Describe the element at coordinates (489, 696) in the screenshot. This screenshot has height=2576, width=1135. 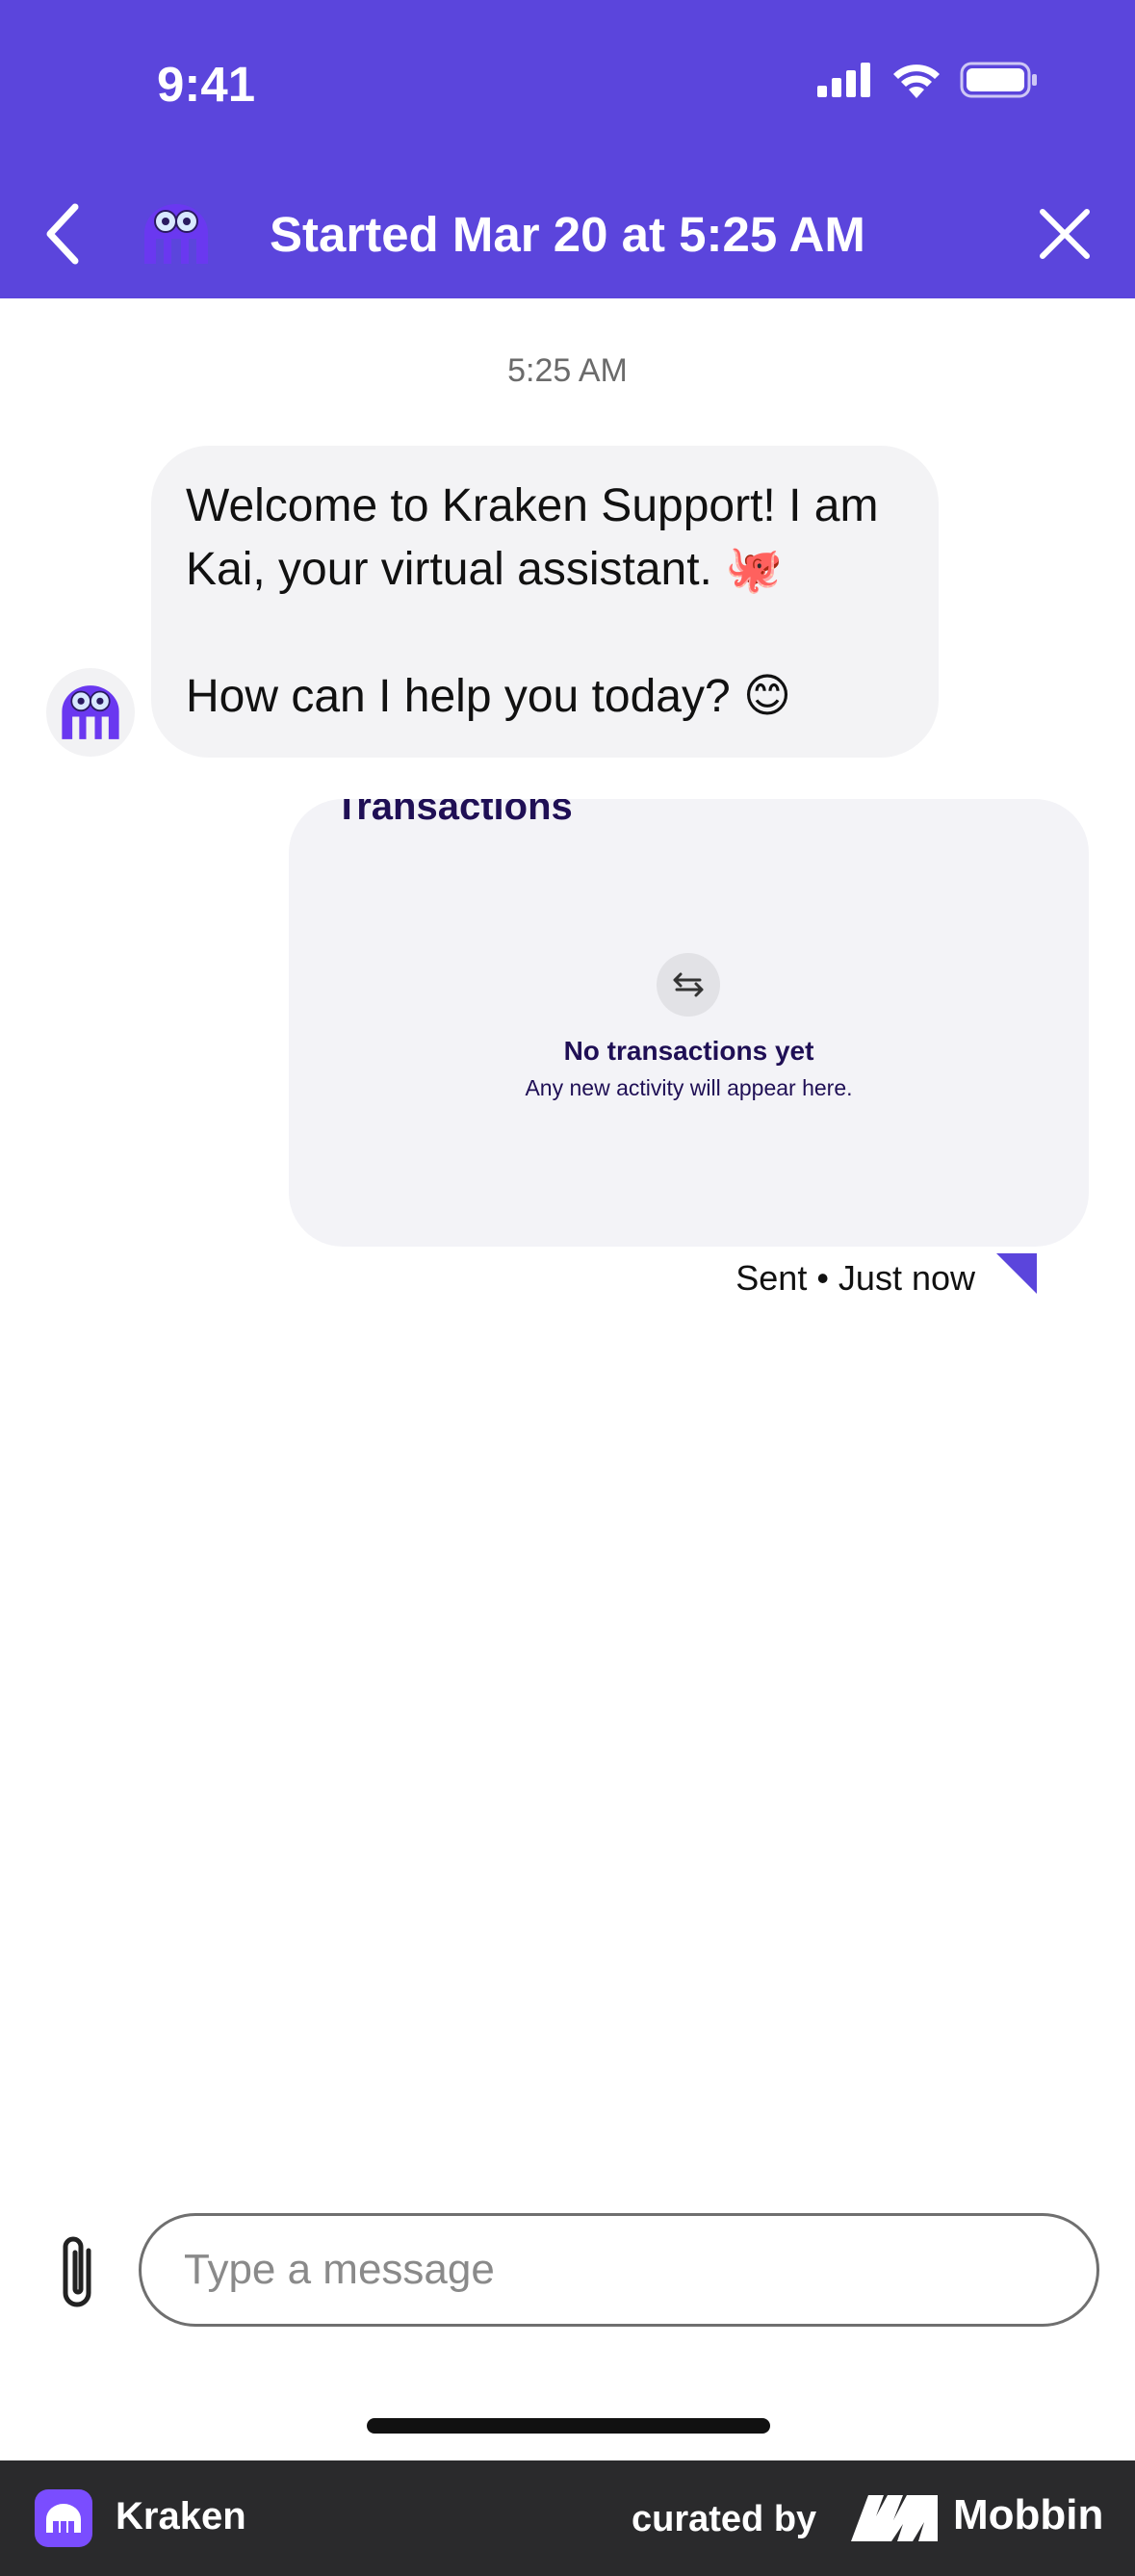
I see `bot-message-line-2: How can I help you today? 😊` at that location.